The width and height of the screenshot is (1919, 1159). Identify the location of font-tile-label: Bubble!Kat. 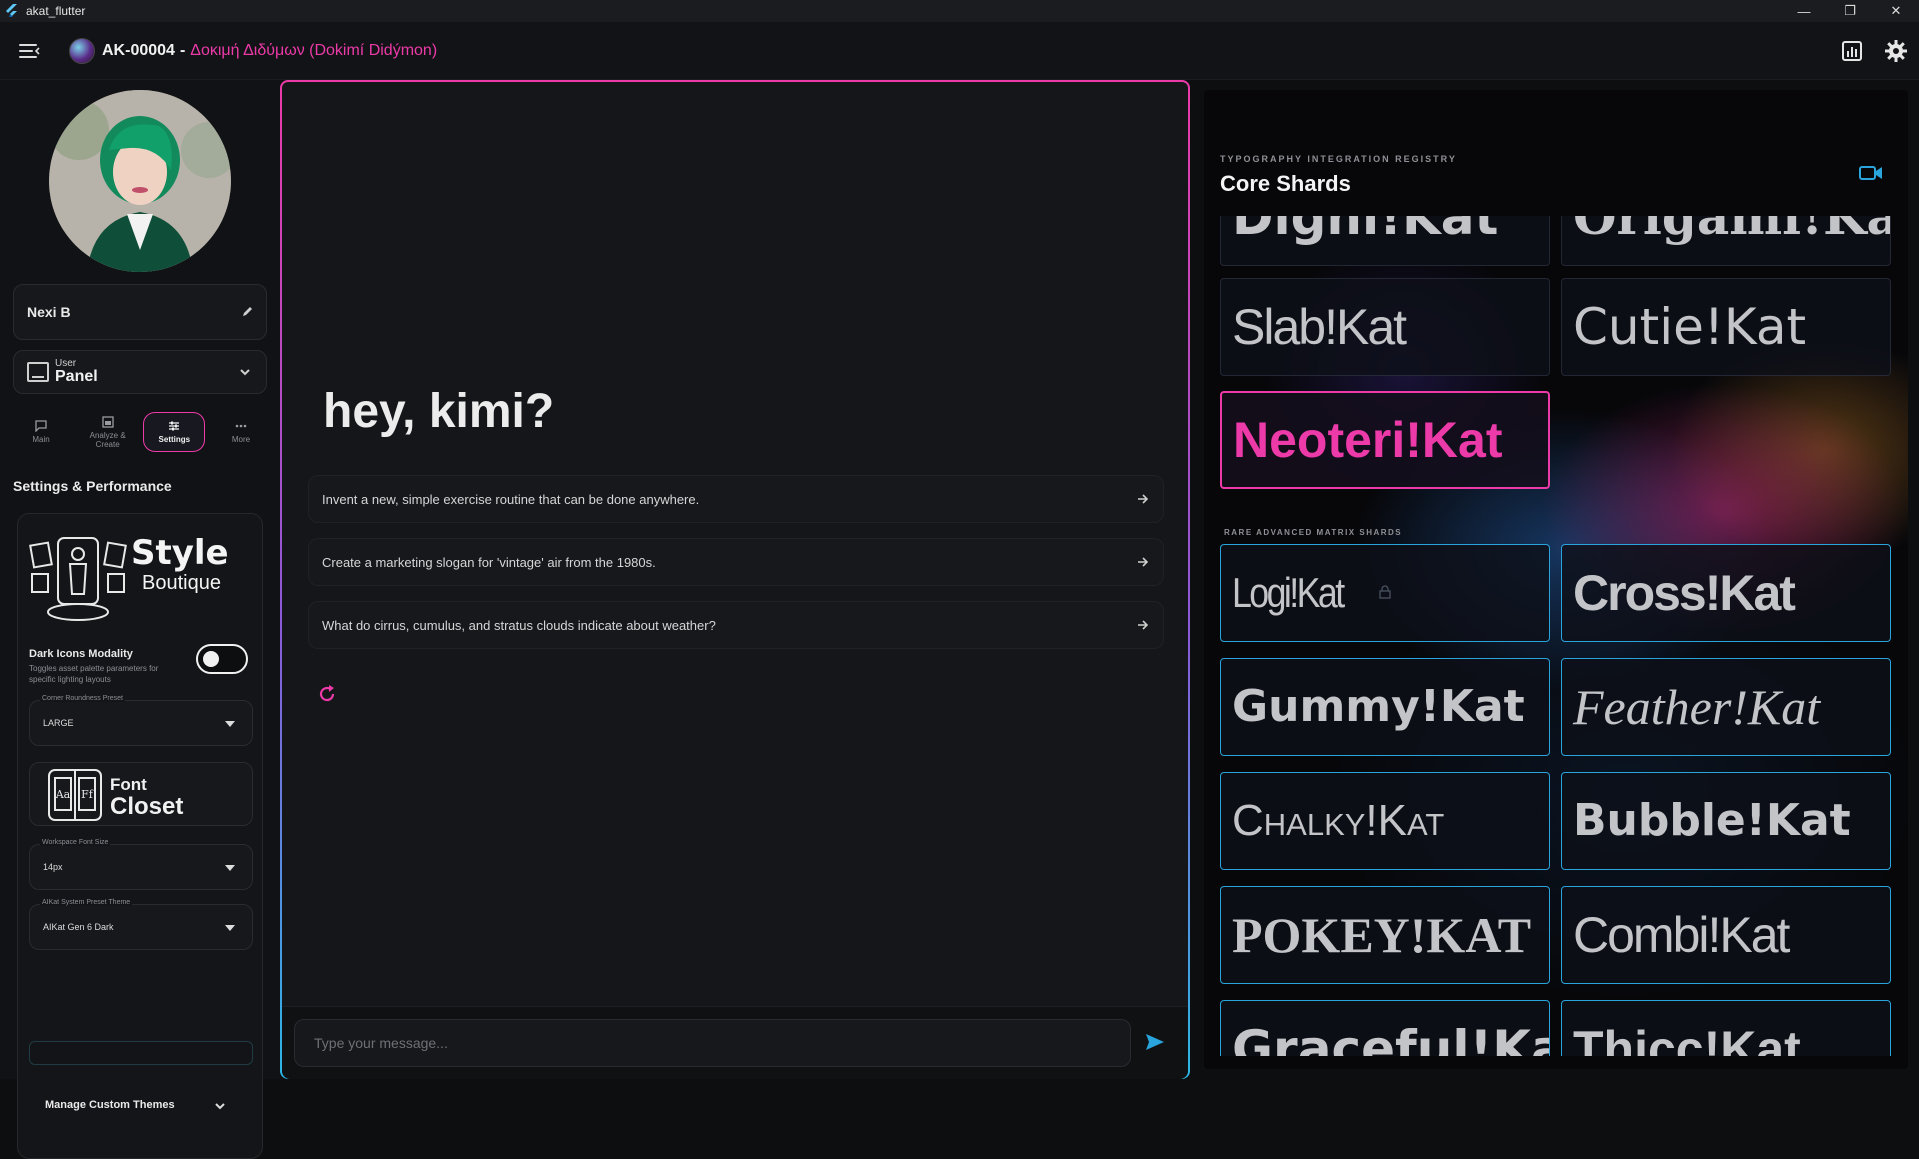
(1712, 820).